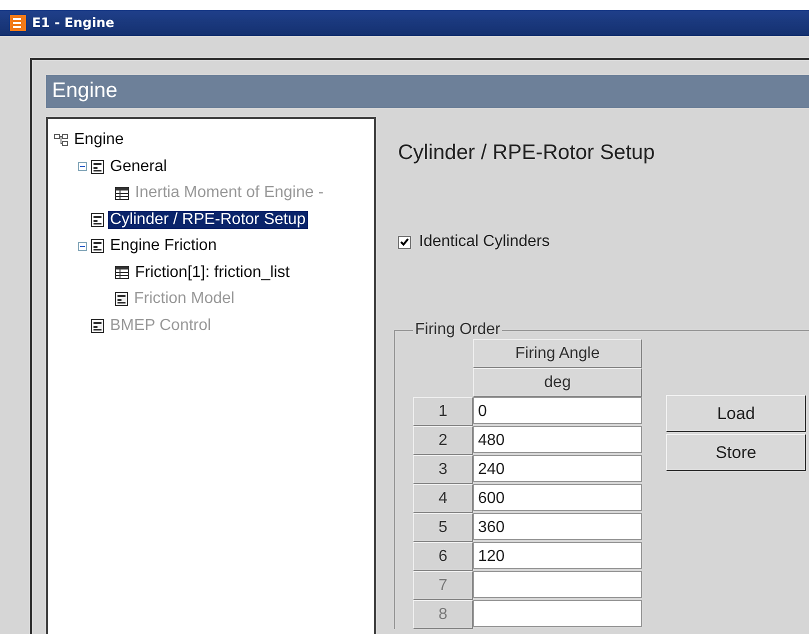  Describe the element at coordinates (443, 585) in the screenshot. I see `row-header: 7` at that location.